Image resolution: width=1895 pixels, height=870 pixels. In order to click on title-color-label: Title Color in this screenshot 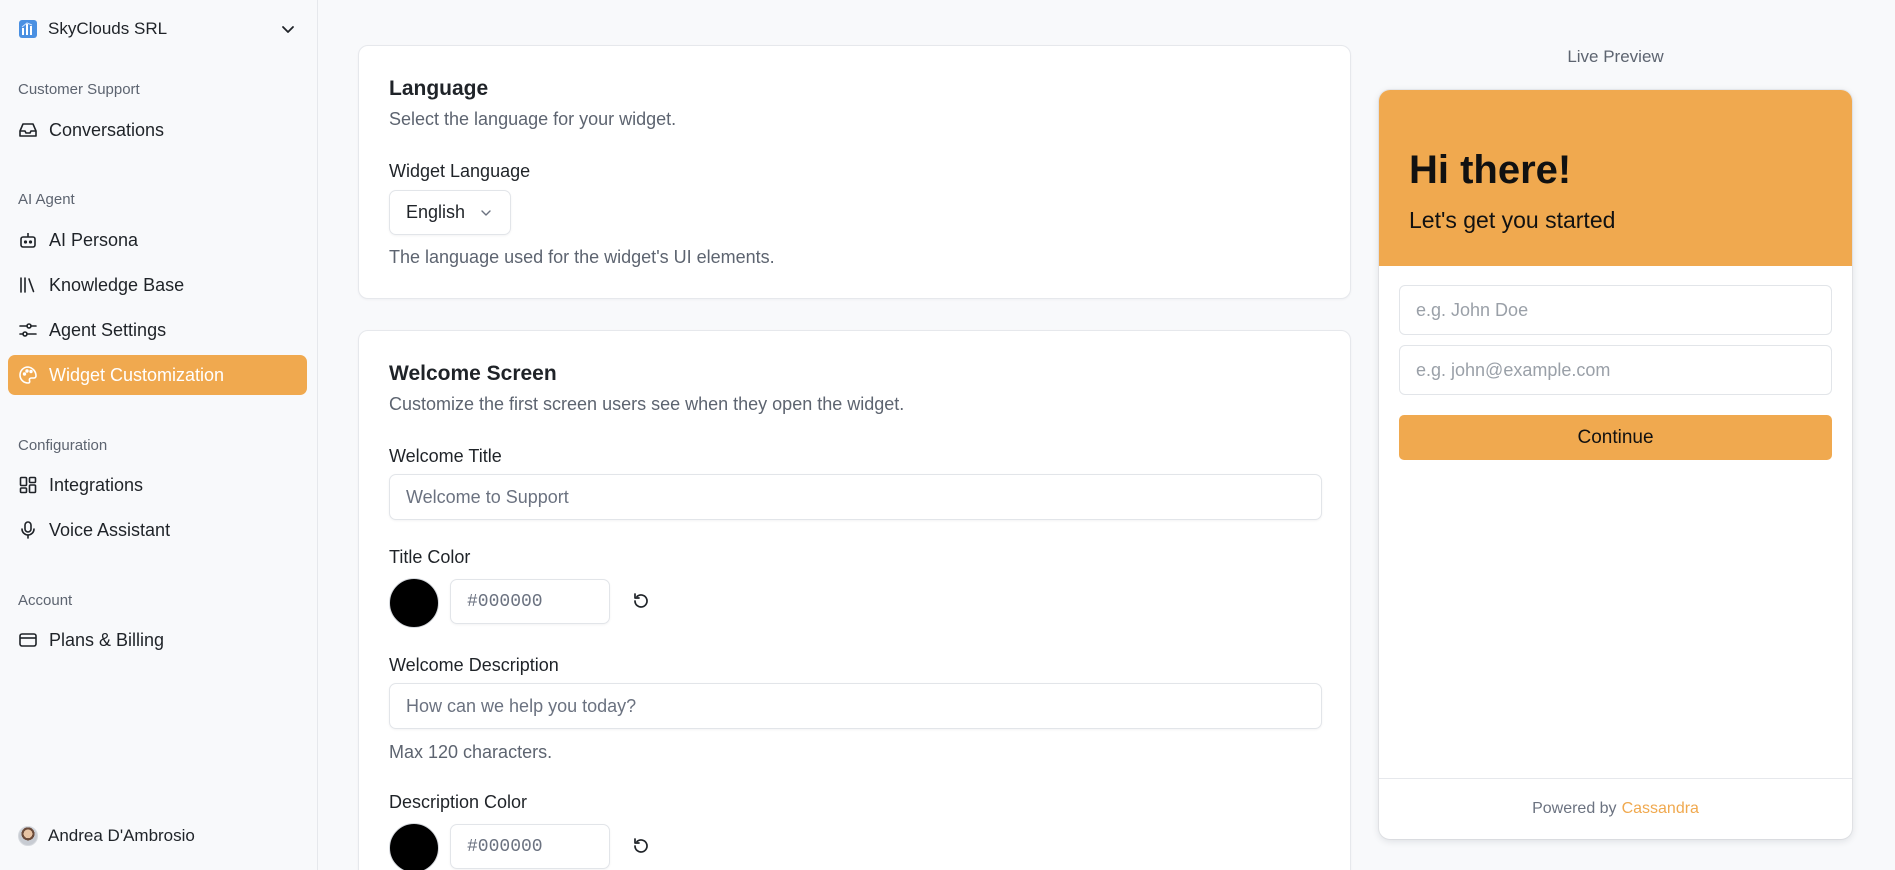, I will do `click(430, 557)`.